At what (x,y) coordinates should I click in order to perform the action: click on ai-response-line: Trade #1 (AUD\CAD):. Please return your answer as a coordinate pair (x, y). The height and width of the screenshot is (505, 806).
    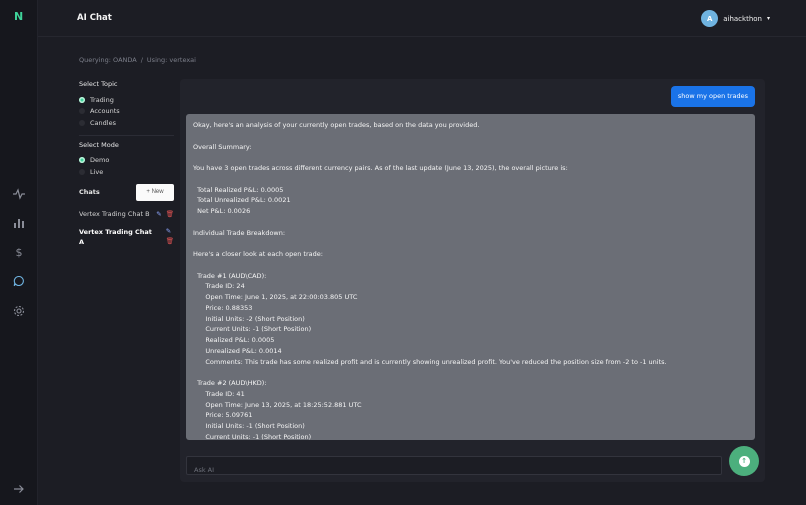
    Looking at the image, I should click on (230, 275).